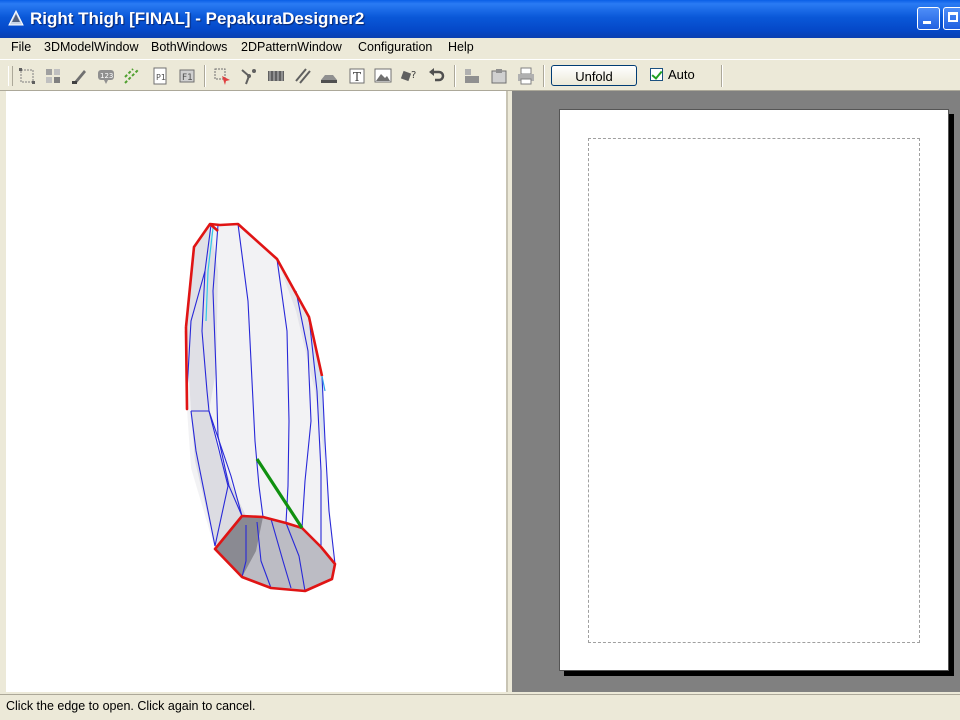 This screenshot has width=960, height=720. Describe the element at coordinates (10, 76) in the screenshot. I see `toolbar-grip` at that location.